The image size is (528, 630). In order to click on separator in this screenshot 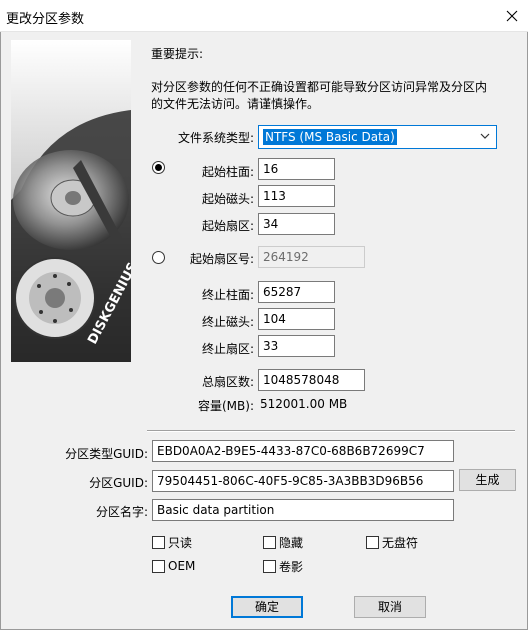, I will do `click(331, 430)`.